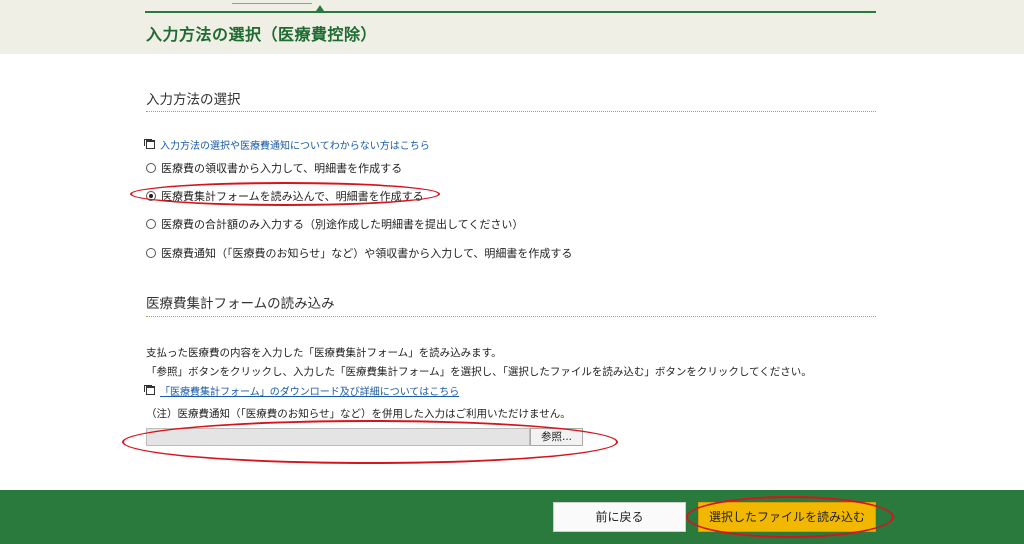 The height and width of the screenshot is (544, 1024). I want to click on help-link: 入力方法の選択や医療費通知についてわからない方はこちら, so click(287, 144).